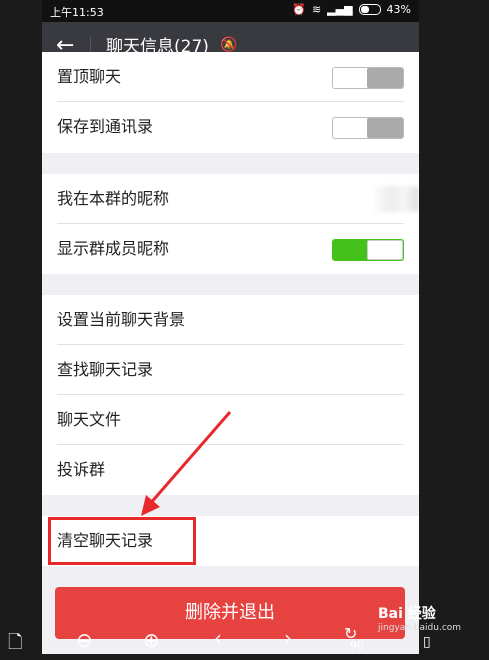  Describe the element at coordinates (151, 640) in the screenshot. I see `zoom-in-icon: ⊕` at that location.